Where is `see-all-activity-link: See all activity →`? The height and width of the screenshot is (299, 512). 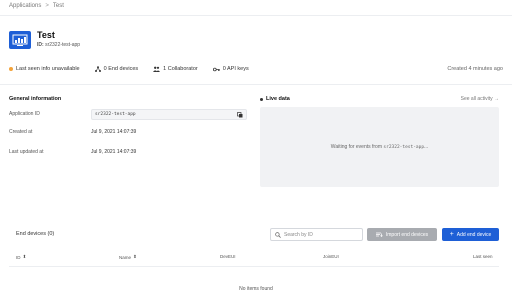
see-all-activity-link: See all activity → is located at coordinates (480, 99).